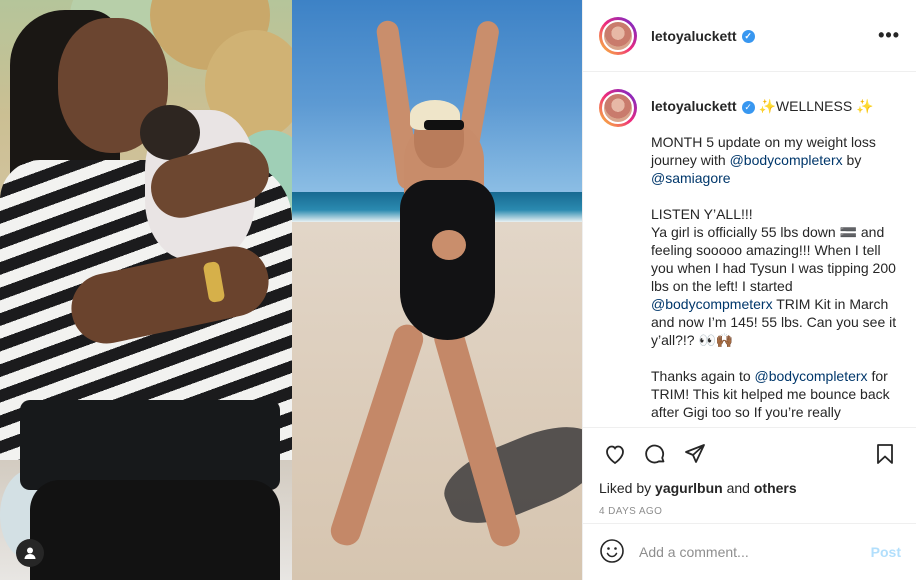 The height and width of the screenshot is (580, 916). I want to click on caption-avatar-ring, so click(618, 108).